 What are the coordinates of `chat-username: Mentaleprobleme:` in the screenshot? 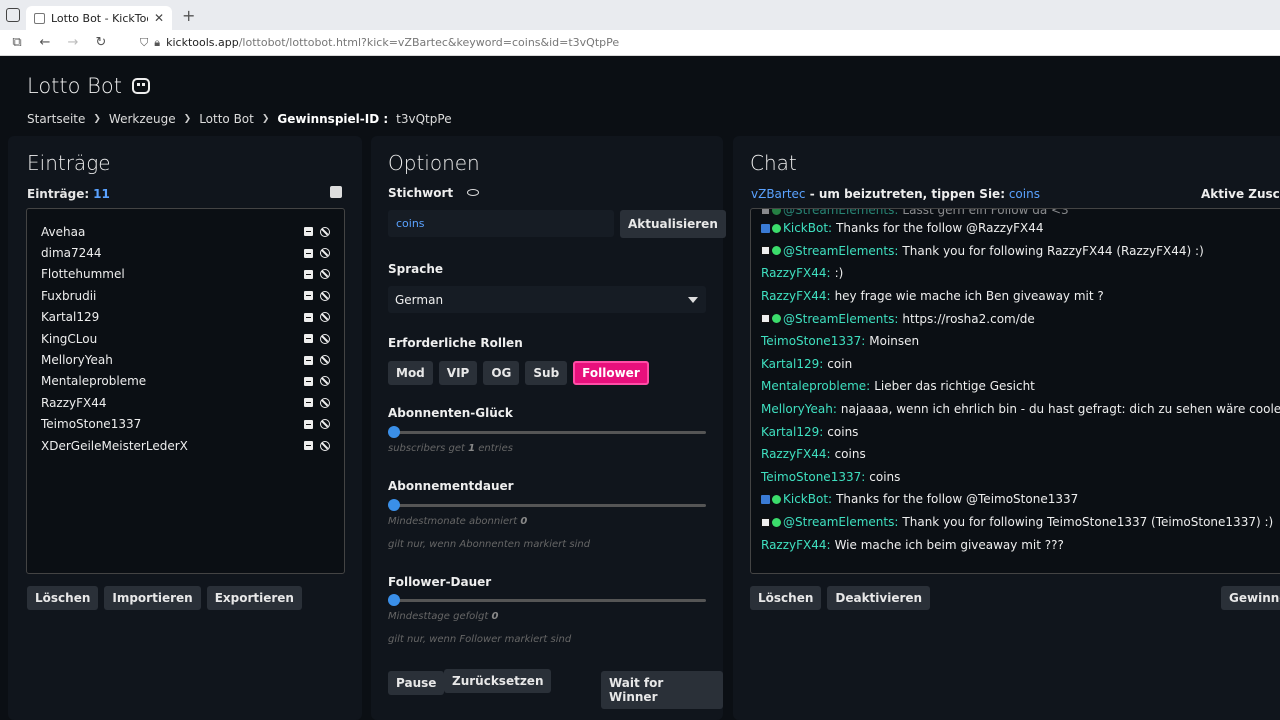 It's located at (816, 386).